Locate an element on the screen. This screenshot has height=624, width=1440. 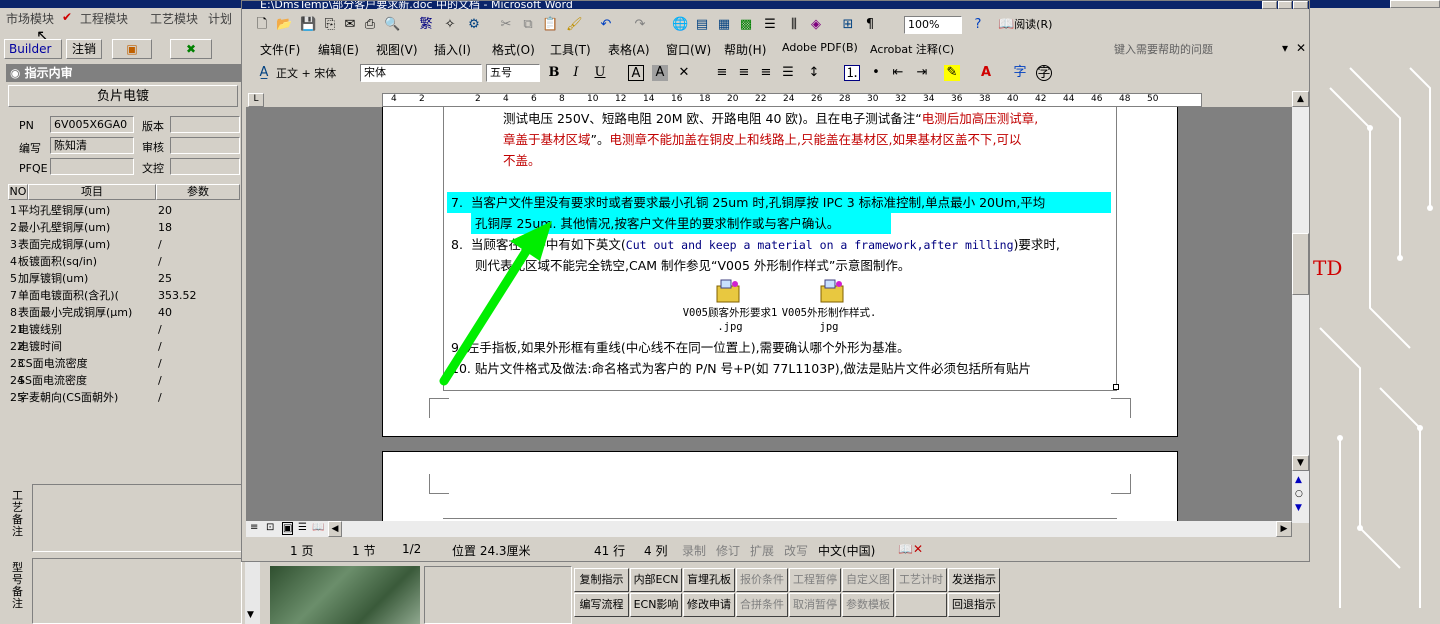
scroll-right-icon: ▶ is located at coordinates (1284, 529).